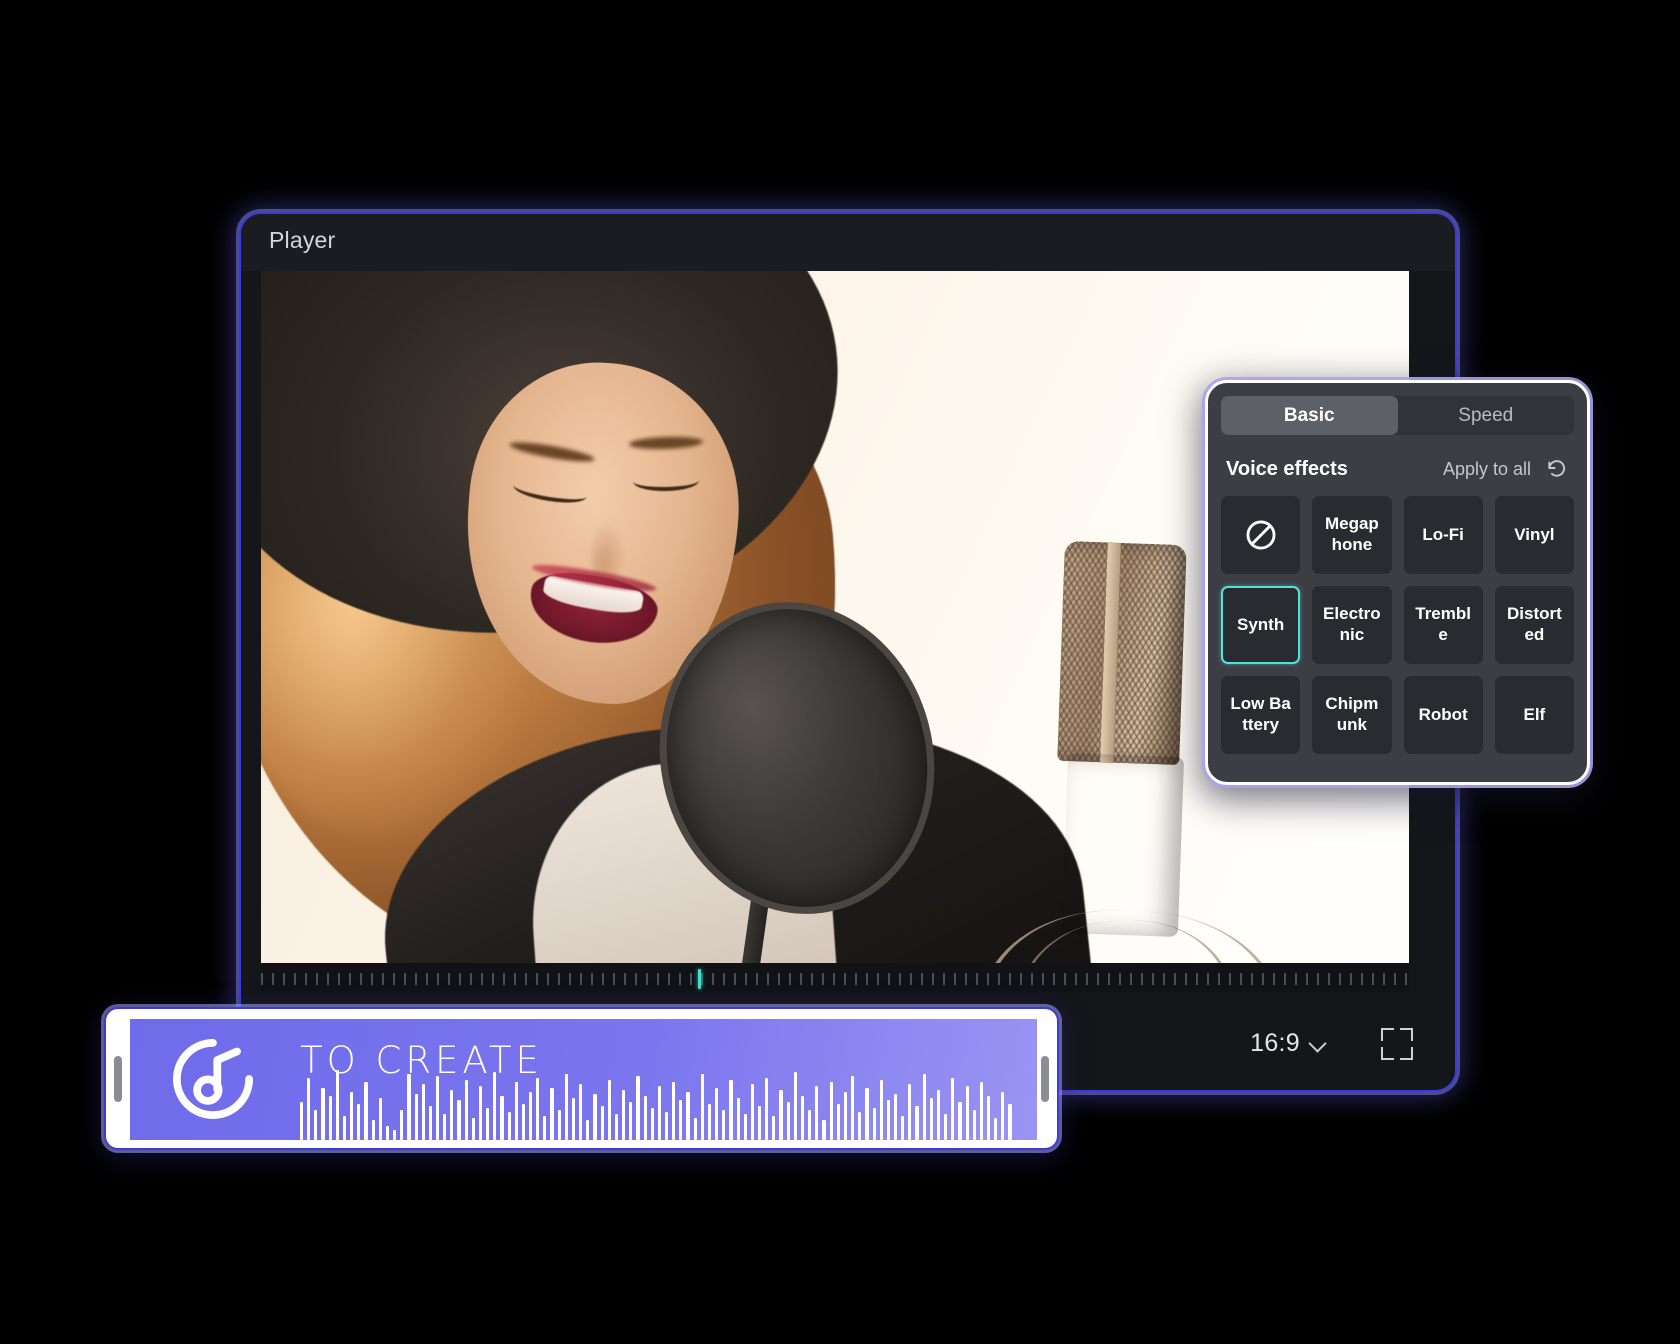  I want to click on audio-track-clip-container: TO CREATE, so click(581, 1078).